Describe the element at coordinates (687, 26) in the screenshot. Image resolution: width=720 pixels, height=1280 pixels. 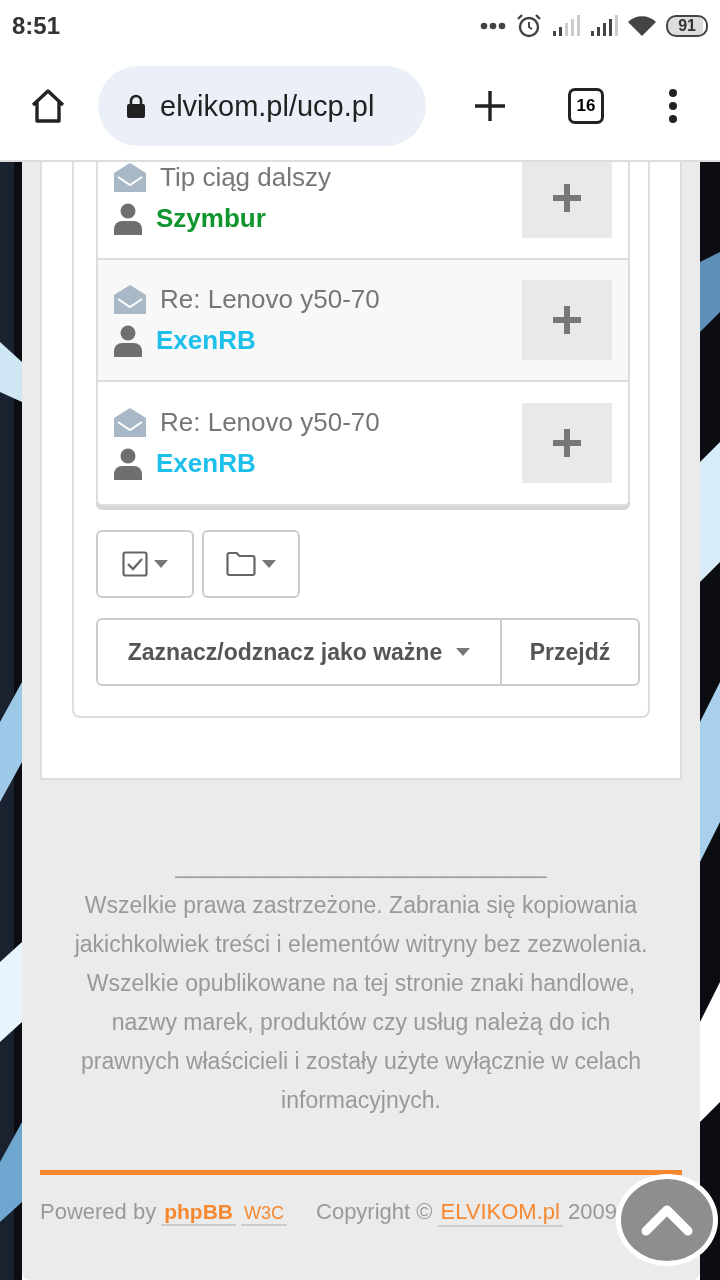
I see `battery-level: 91` at that location.